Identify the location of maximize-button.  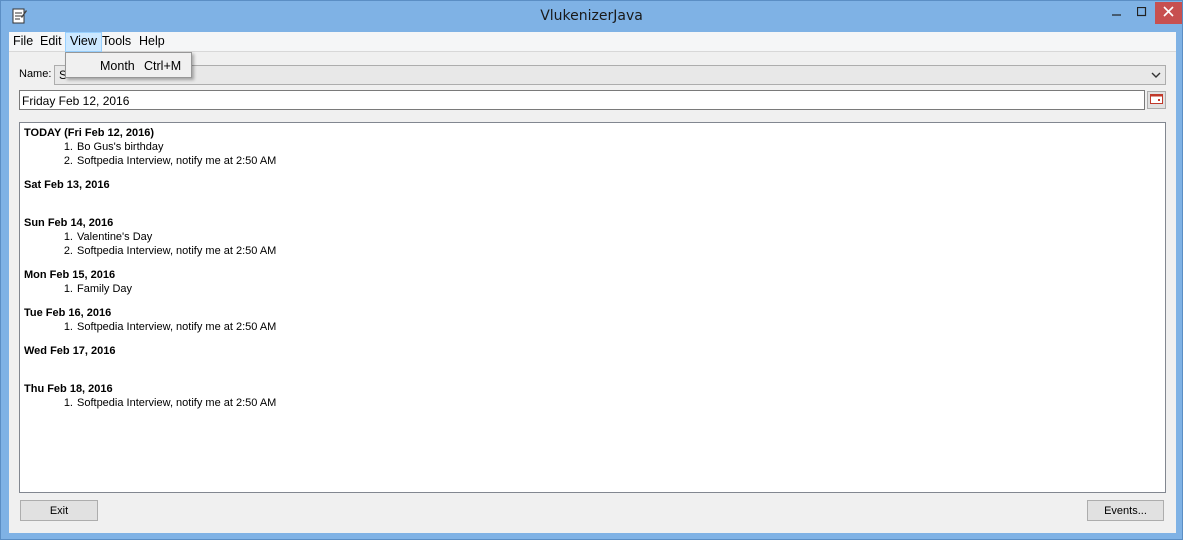
(1142, 13).